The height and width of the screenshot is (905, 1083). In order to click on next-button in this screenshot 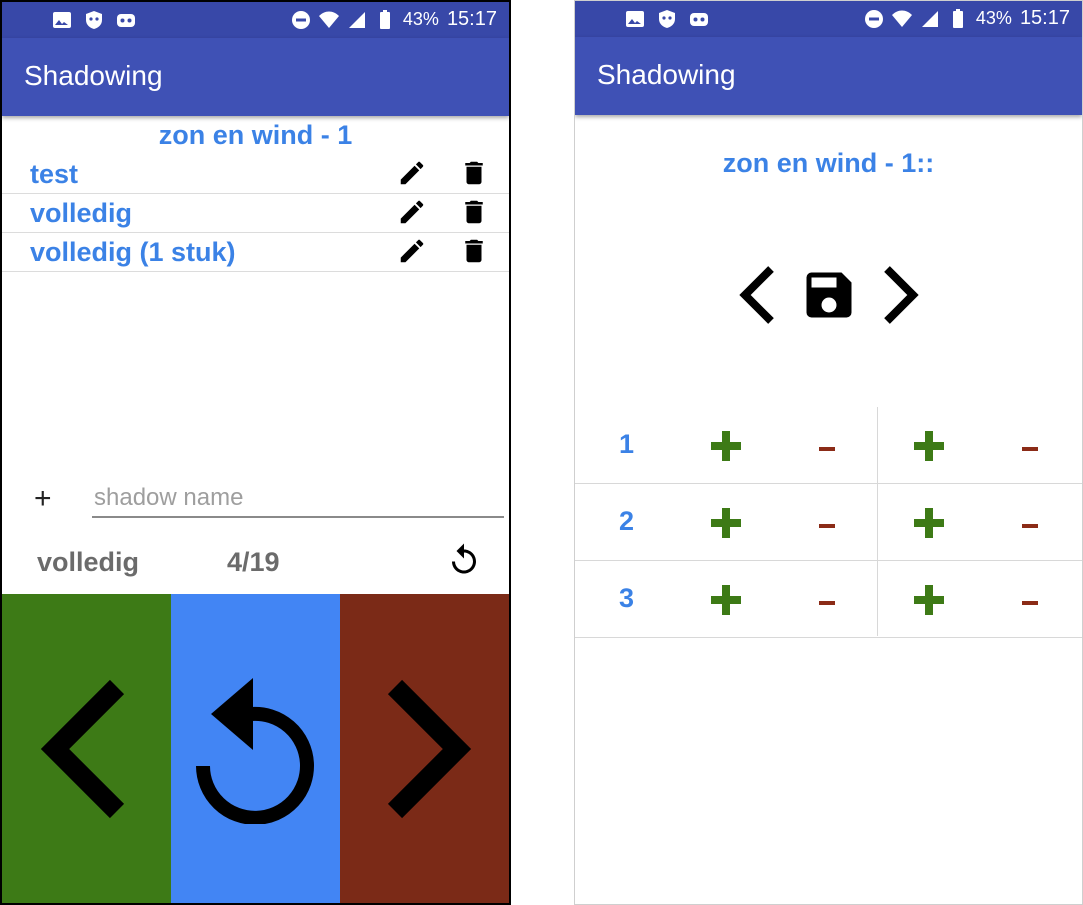, I will do `click(424, 748)`.